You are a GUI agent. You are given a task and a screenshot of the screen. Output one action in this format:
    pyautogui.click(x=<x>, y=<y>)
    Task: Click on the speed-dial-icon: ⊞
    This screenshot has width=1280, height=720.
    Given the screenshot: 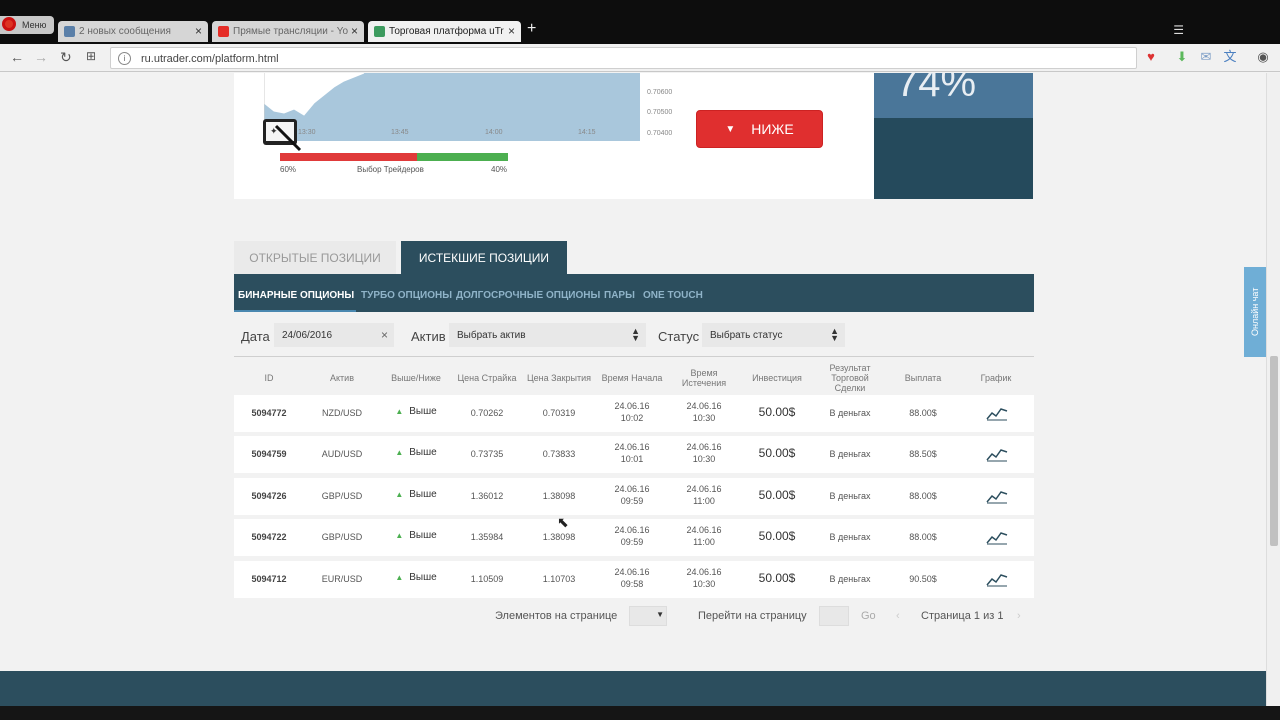 What is the action you would take?
    pyautogui.click(x=91, y=56)
    